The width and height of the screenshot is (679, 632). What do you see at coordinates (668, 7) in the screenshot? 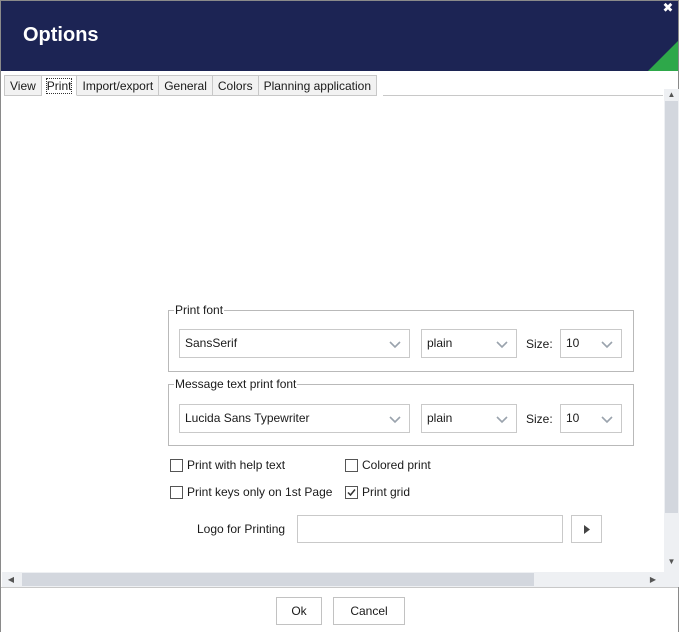
I see `close-icon: ✖` at bounding box center [668, 7].